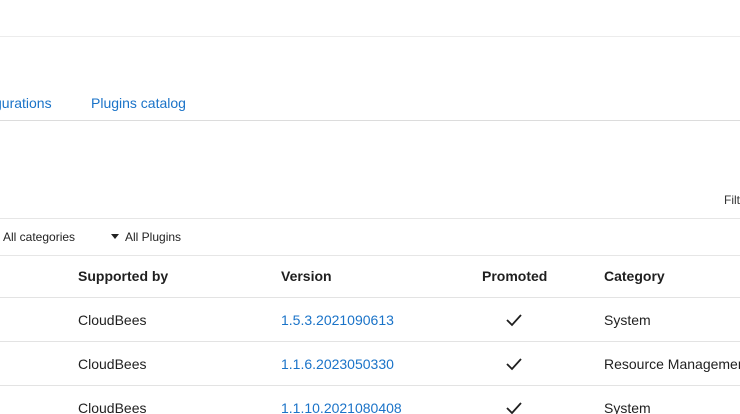 This screenshot has width=740, height=414. Describe the element at coordinates (123, 276) in the screenshot. I see `column-header-supported-by: Supported by` at that location.